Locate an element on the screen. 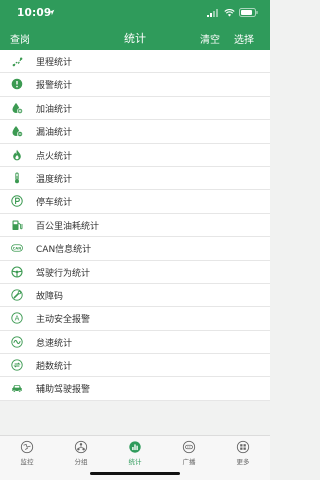 Image resolution: width=320 pixels, height=480 pixels. monitor-icon is located at coordinates (27, 447).